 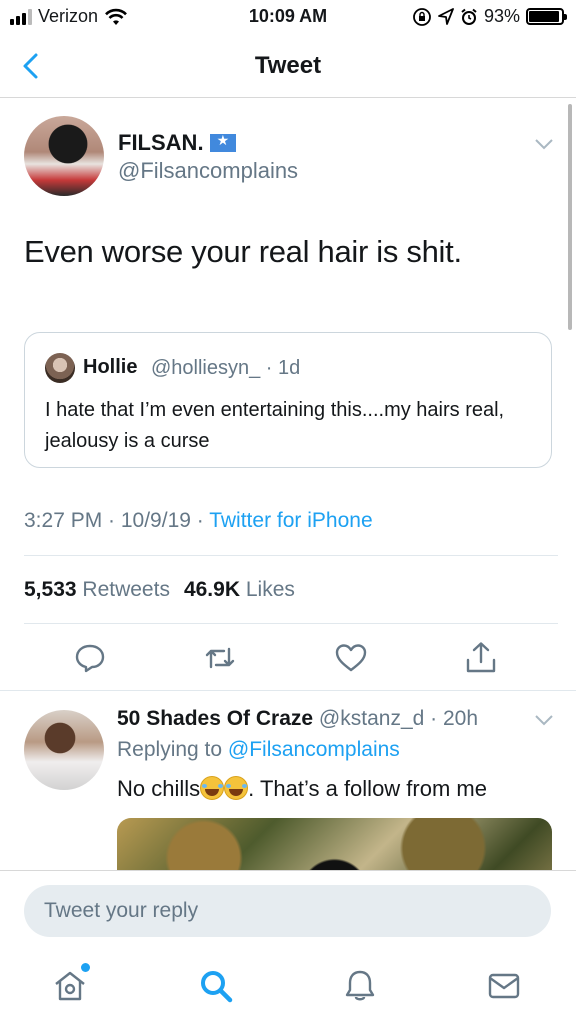 I want to click on battery-icon, so click(x=546, y=16).